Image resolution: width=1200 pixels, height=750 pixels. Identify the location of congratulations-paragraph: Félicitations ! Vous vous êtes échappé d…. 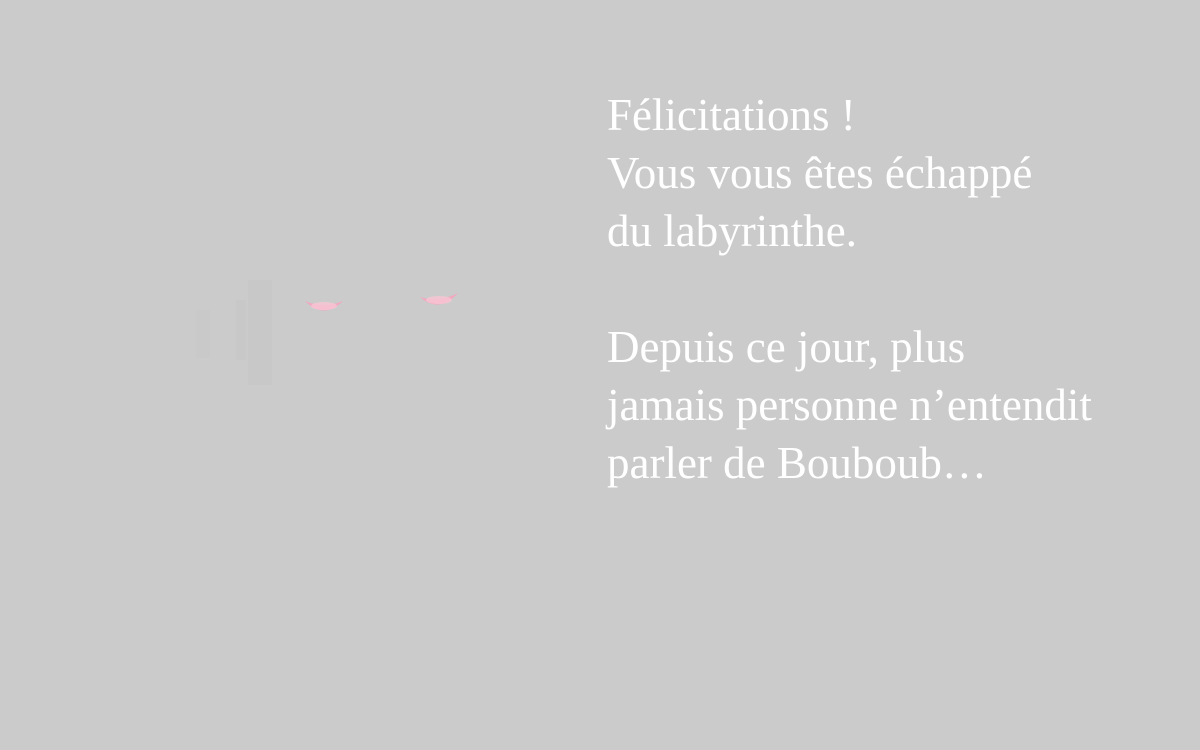
(897, 173).